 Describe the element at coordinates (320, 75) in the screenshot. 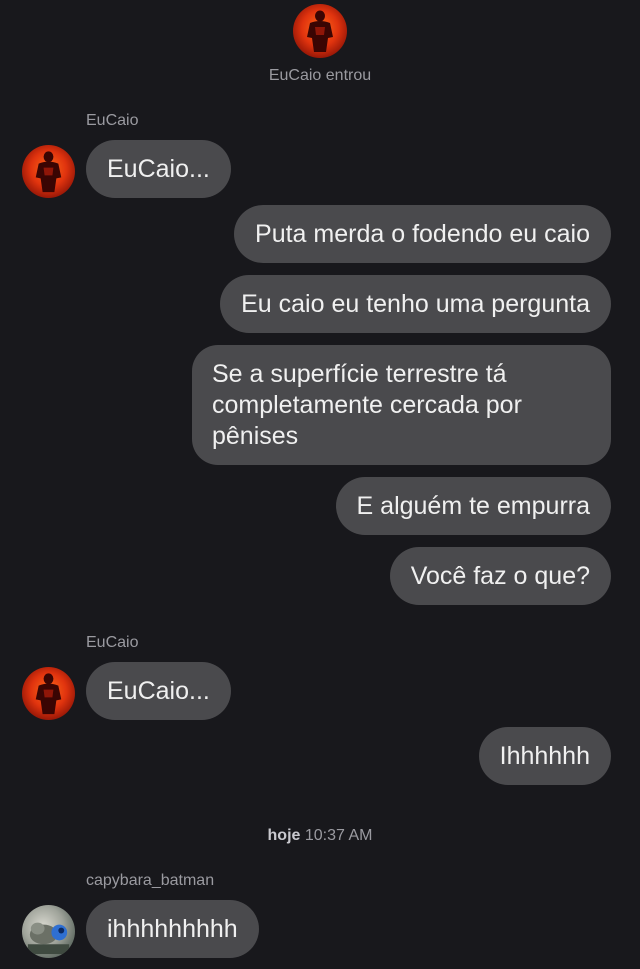

I see `join-notice: EuCaio entrou` at that location.